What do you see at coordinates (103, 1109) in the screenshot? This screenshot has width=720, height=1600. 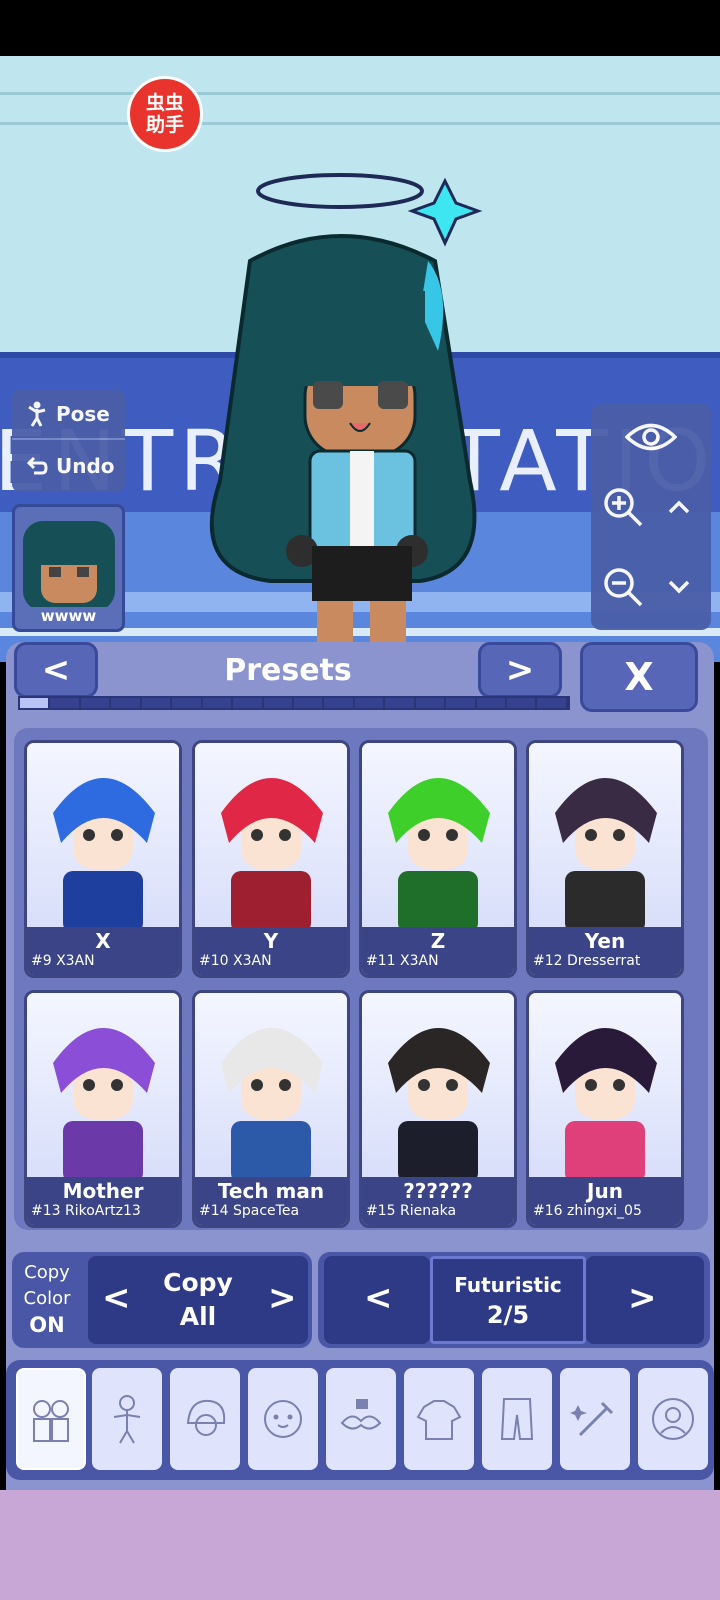 I see `preset-card: Mother #13 RikoArtz13` at bounding box center [103, 1109].